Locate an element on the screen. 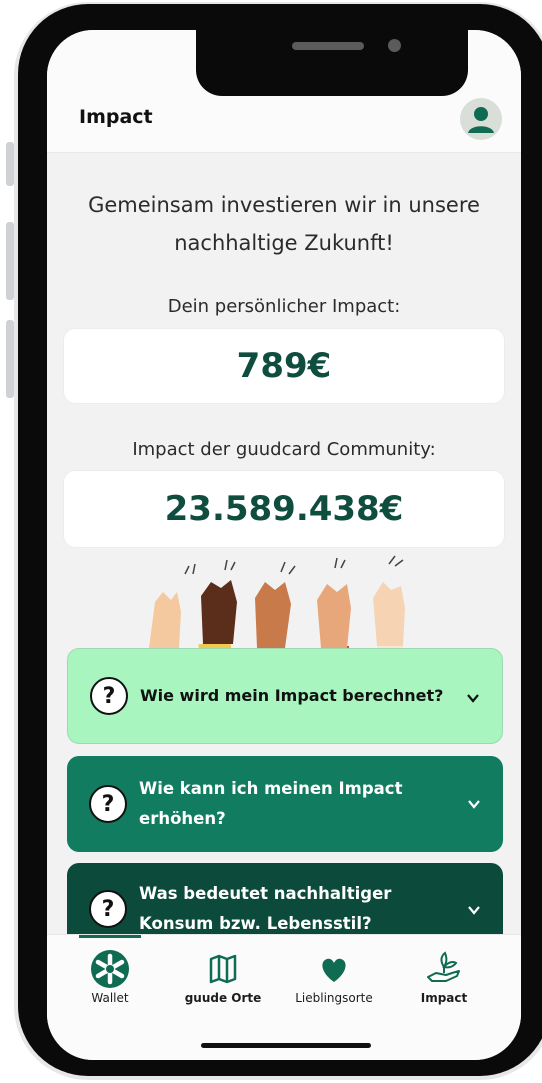  faq-question: Wie kann ich meinen Impact erhöhen? is located at coordinates (270, 804).